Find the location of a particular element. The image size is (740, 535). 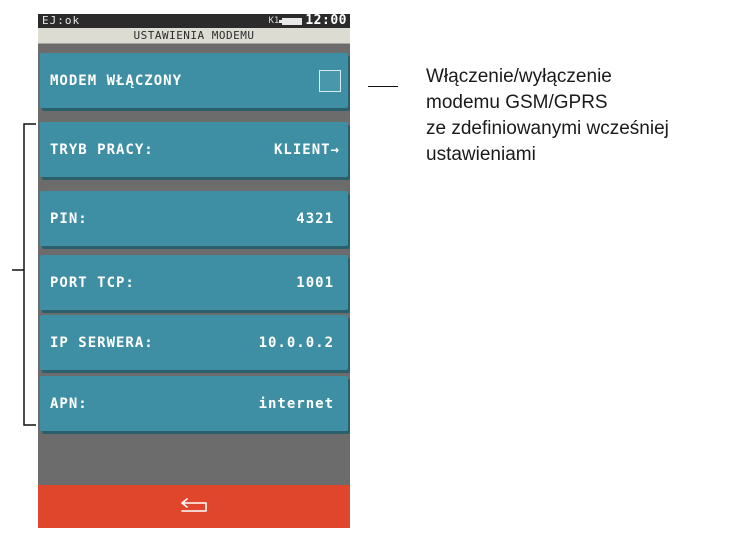

tcp-port-value: 1001 is located at coordinates (315, 282).